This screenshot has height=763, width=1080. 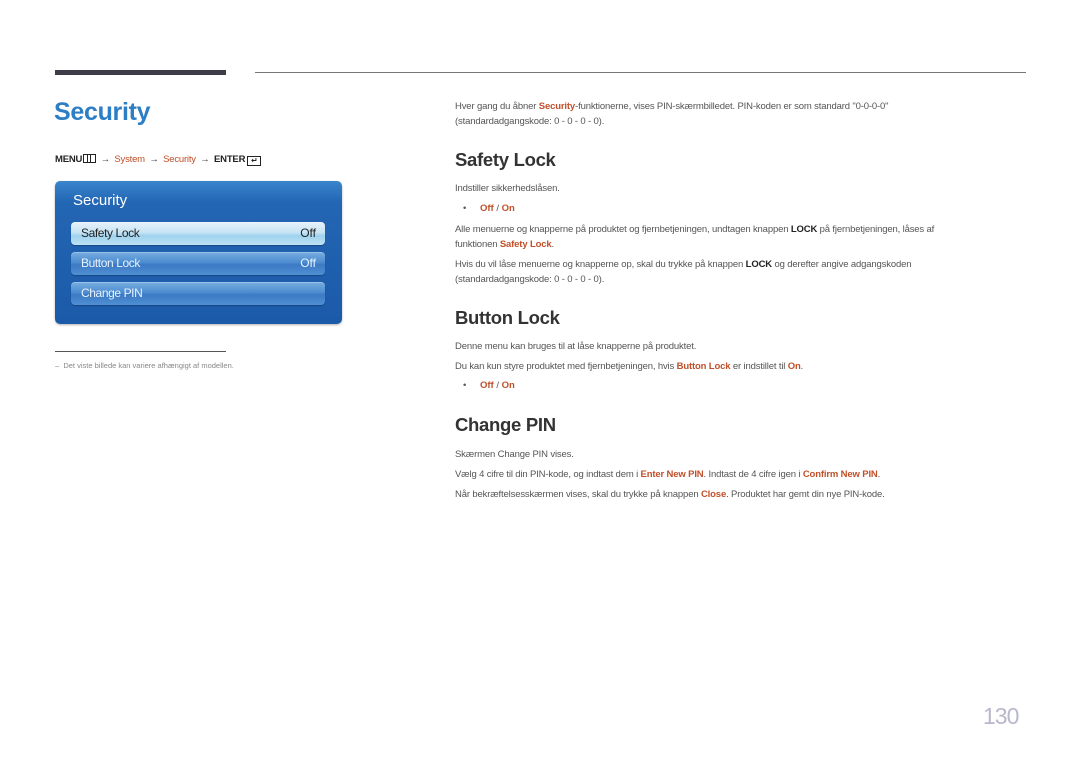 I want to click on osd-item-label: Change PIN, so click(x=112, y=293).